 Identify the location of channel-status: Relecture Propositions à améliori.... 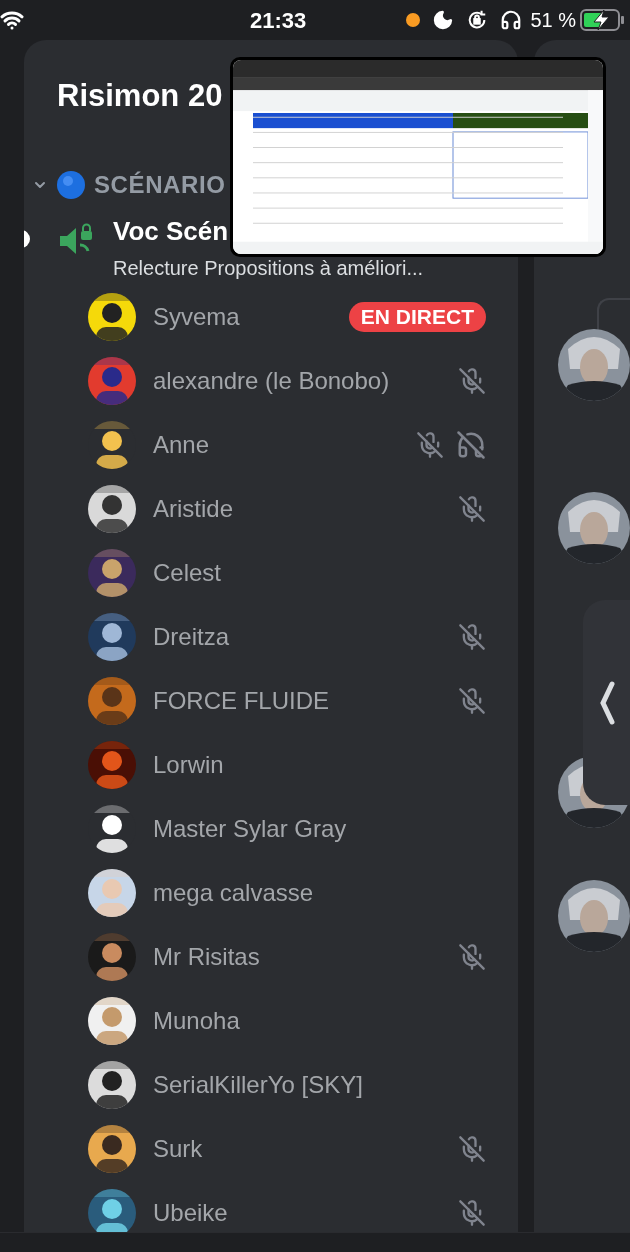
(268, 268).